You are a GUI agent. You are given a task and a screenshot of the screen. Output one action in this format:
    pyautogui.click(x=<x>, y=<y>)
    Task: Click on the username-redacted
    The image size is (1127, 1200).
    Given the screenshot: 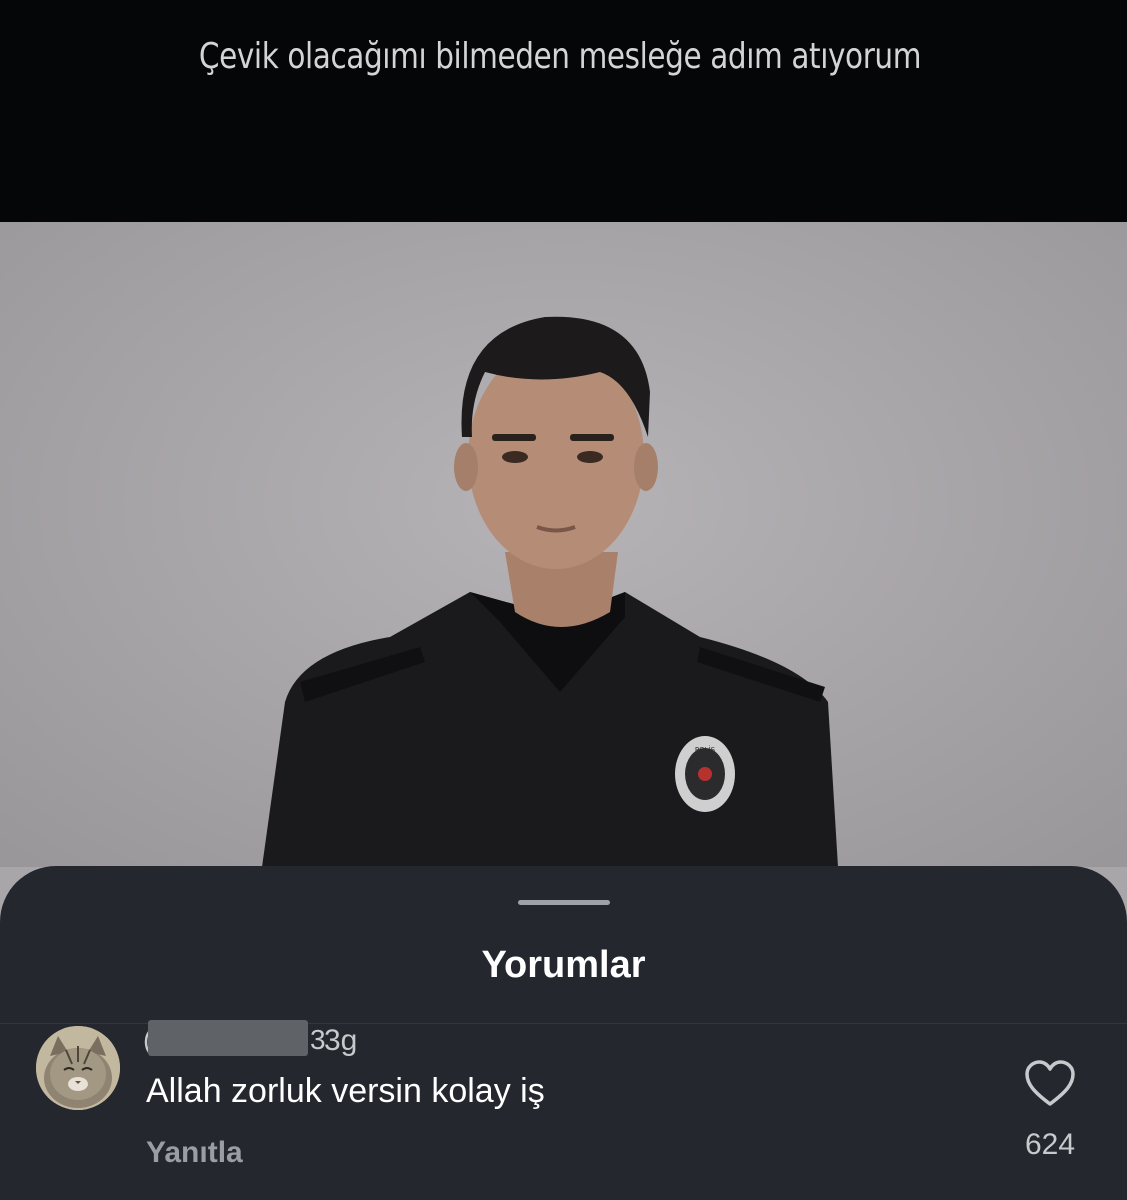 What is the action you would take?
    pyautogui.click(x=228, y=1038)
    